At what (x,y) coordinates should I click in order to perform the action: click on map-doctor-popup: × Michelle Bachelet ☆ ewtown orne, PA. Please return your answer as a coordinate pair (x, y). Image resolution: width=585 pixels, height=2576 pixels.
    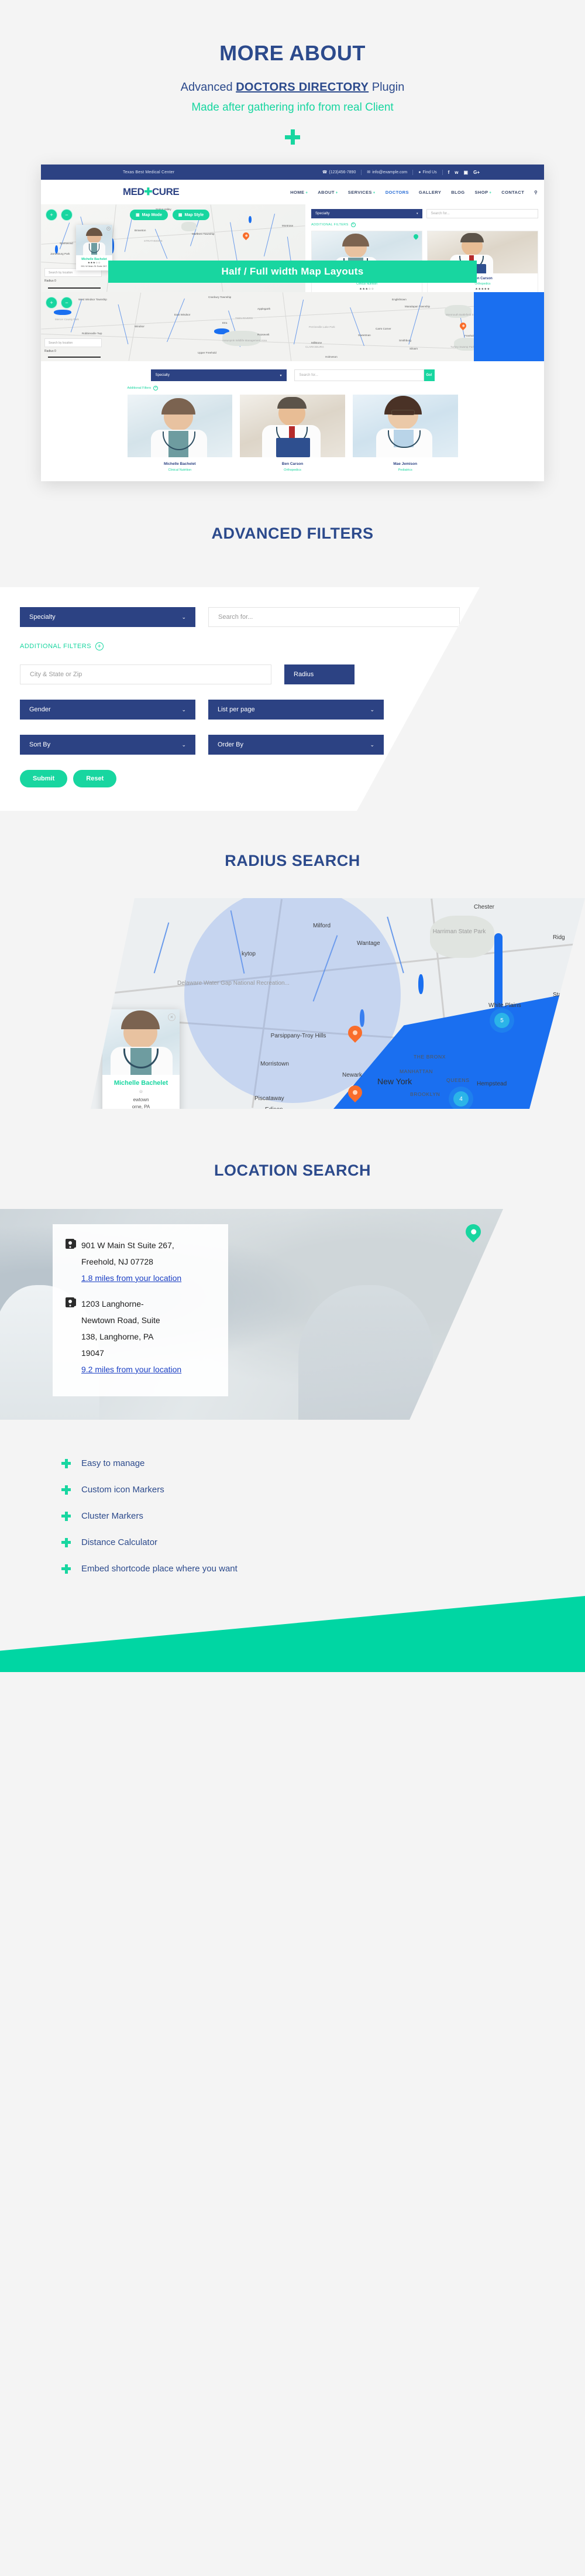
    Looking at the image, I should click on (141, 1059).